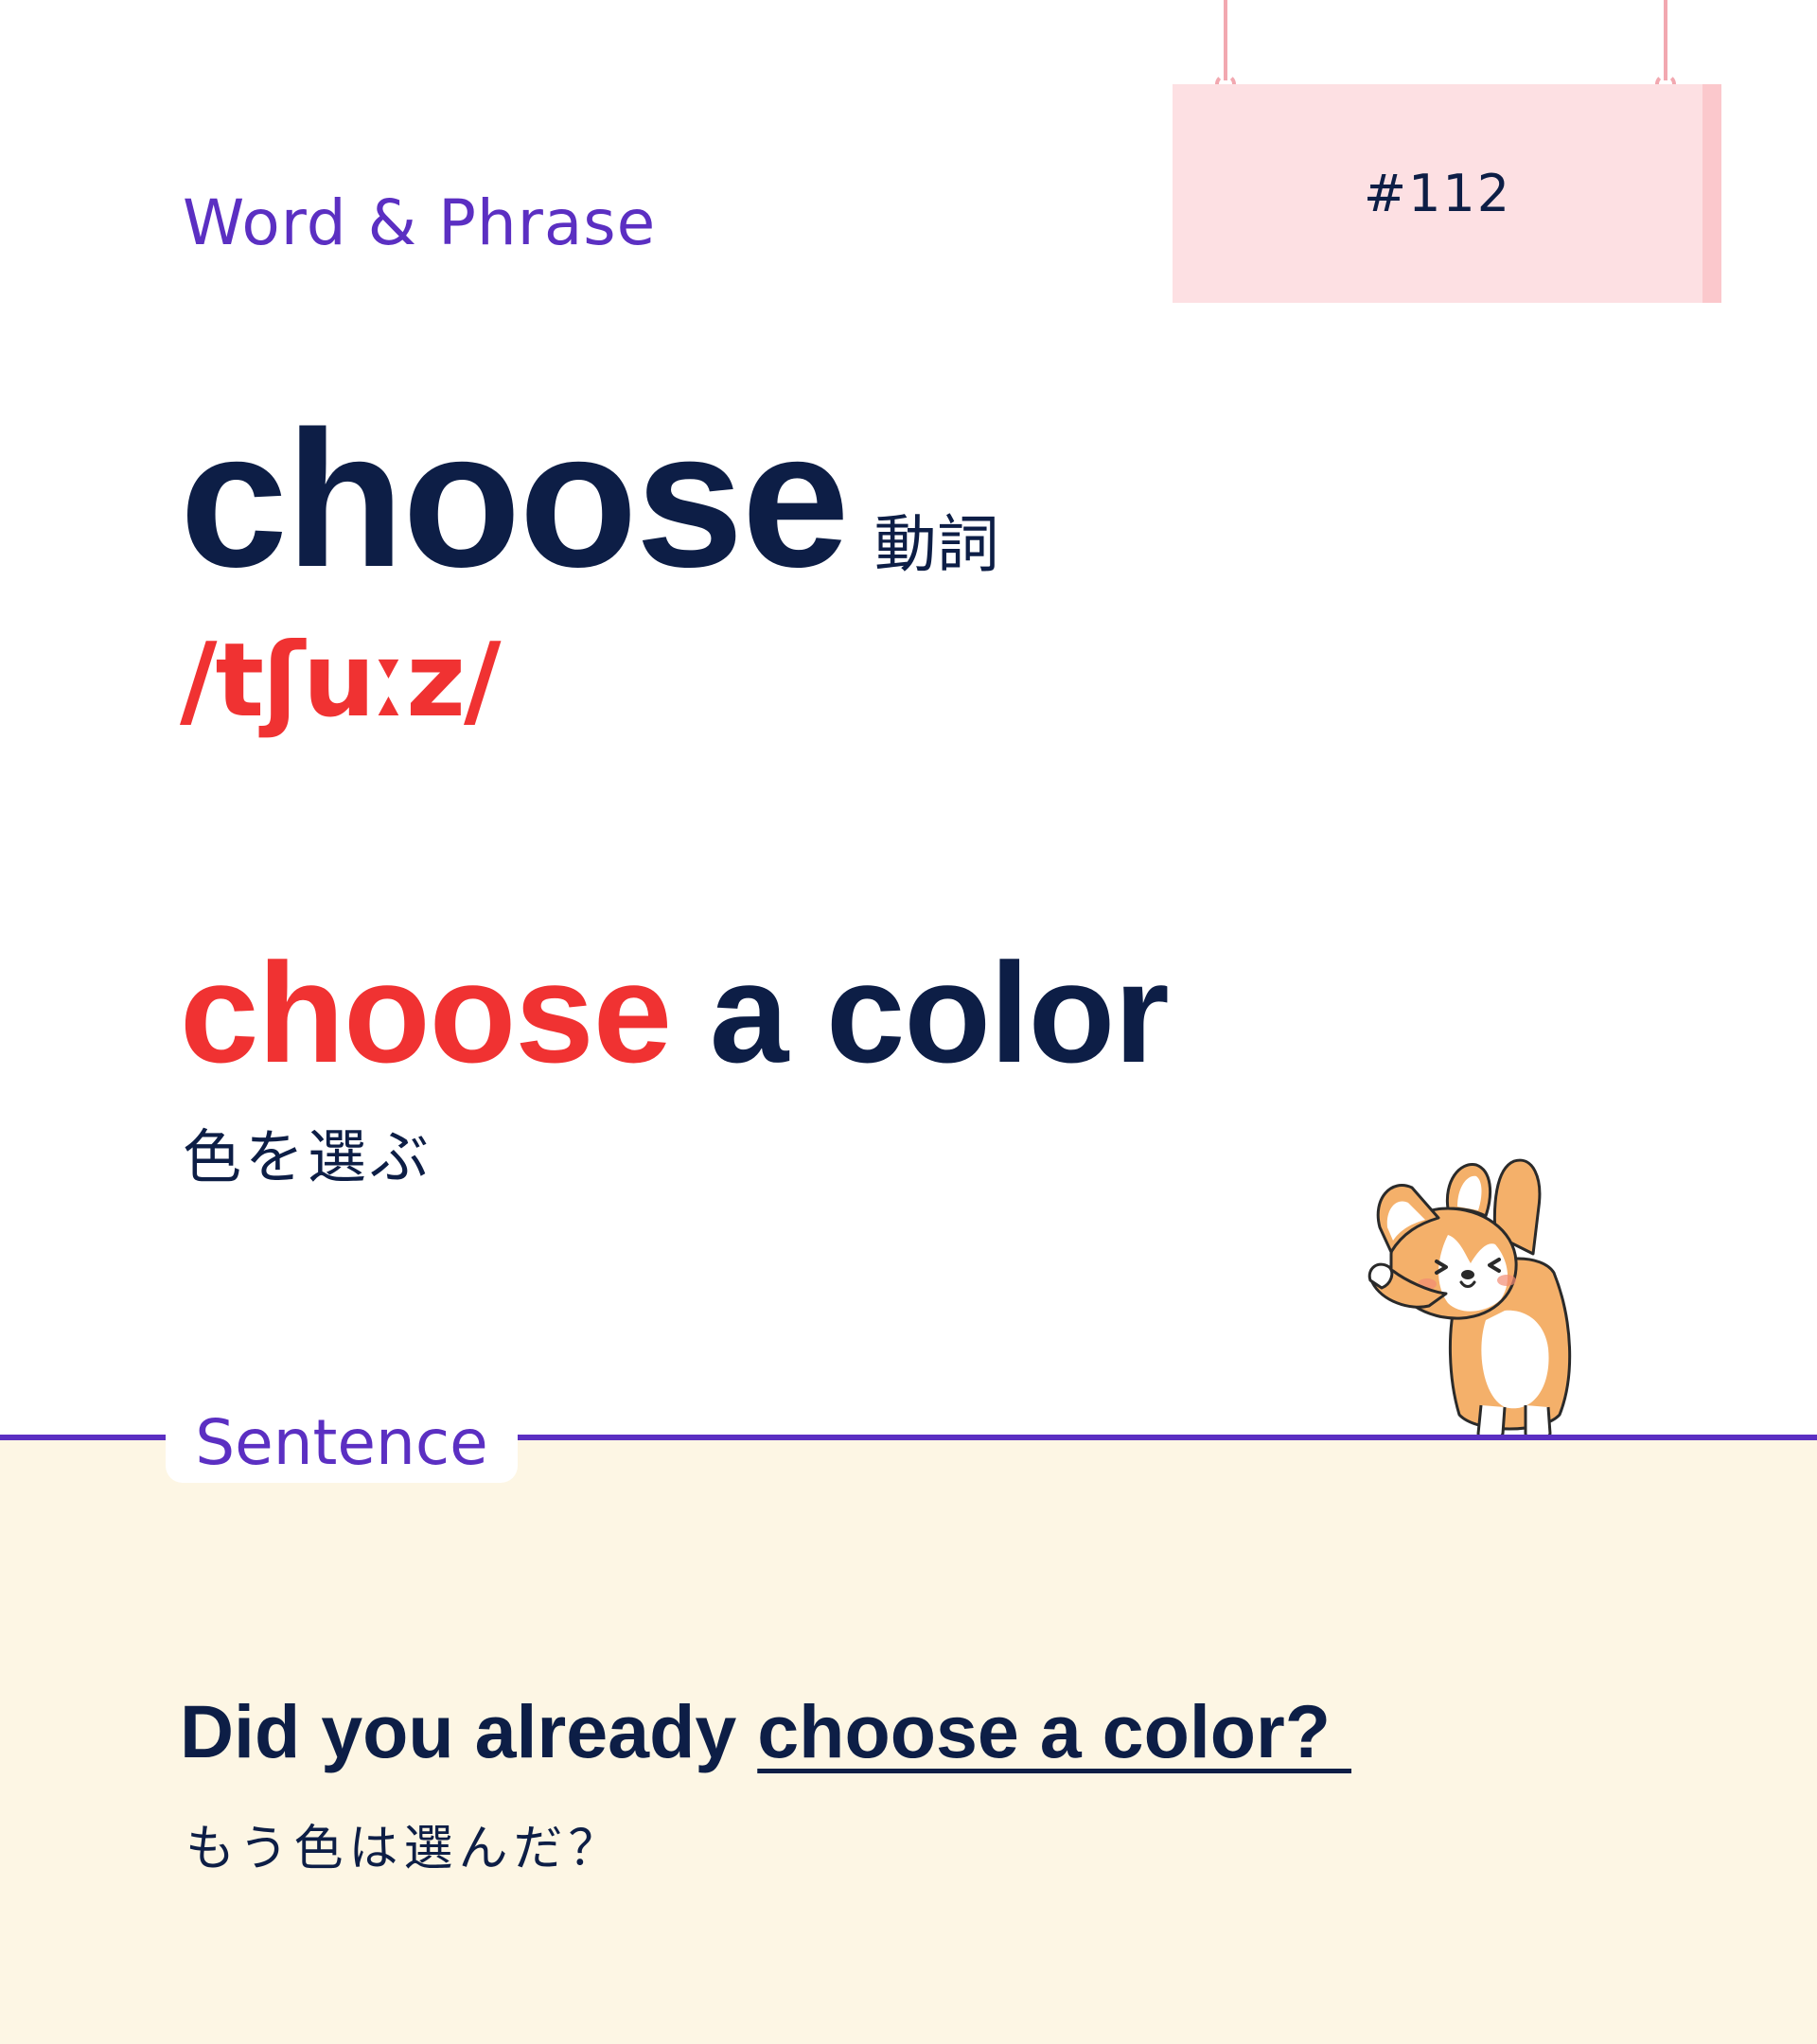 Image resolution: width=1817 pixels, height=2044 pixels. I want to click on example-sentence: Did you already choose a color?, so click(765, 1731).